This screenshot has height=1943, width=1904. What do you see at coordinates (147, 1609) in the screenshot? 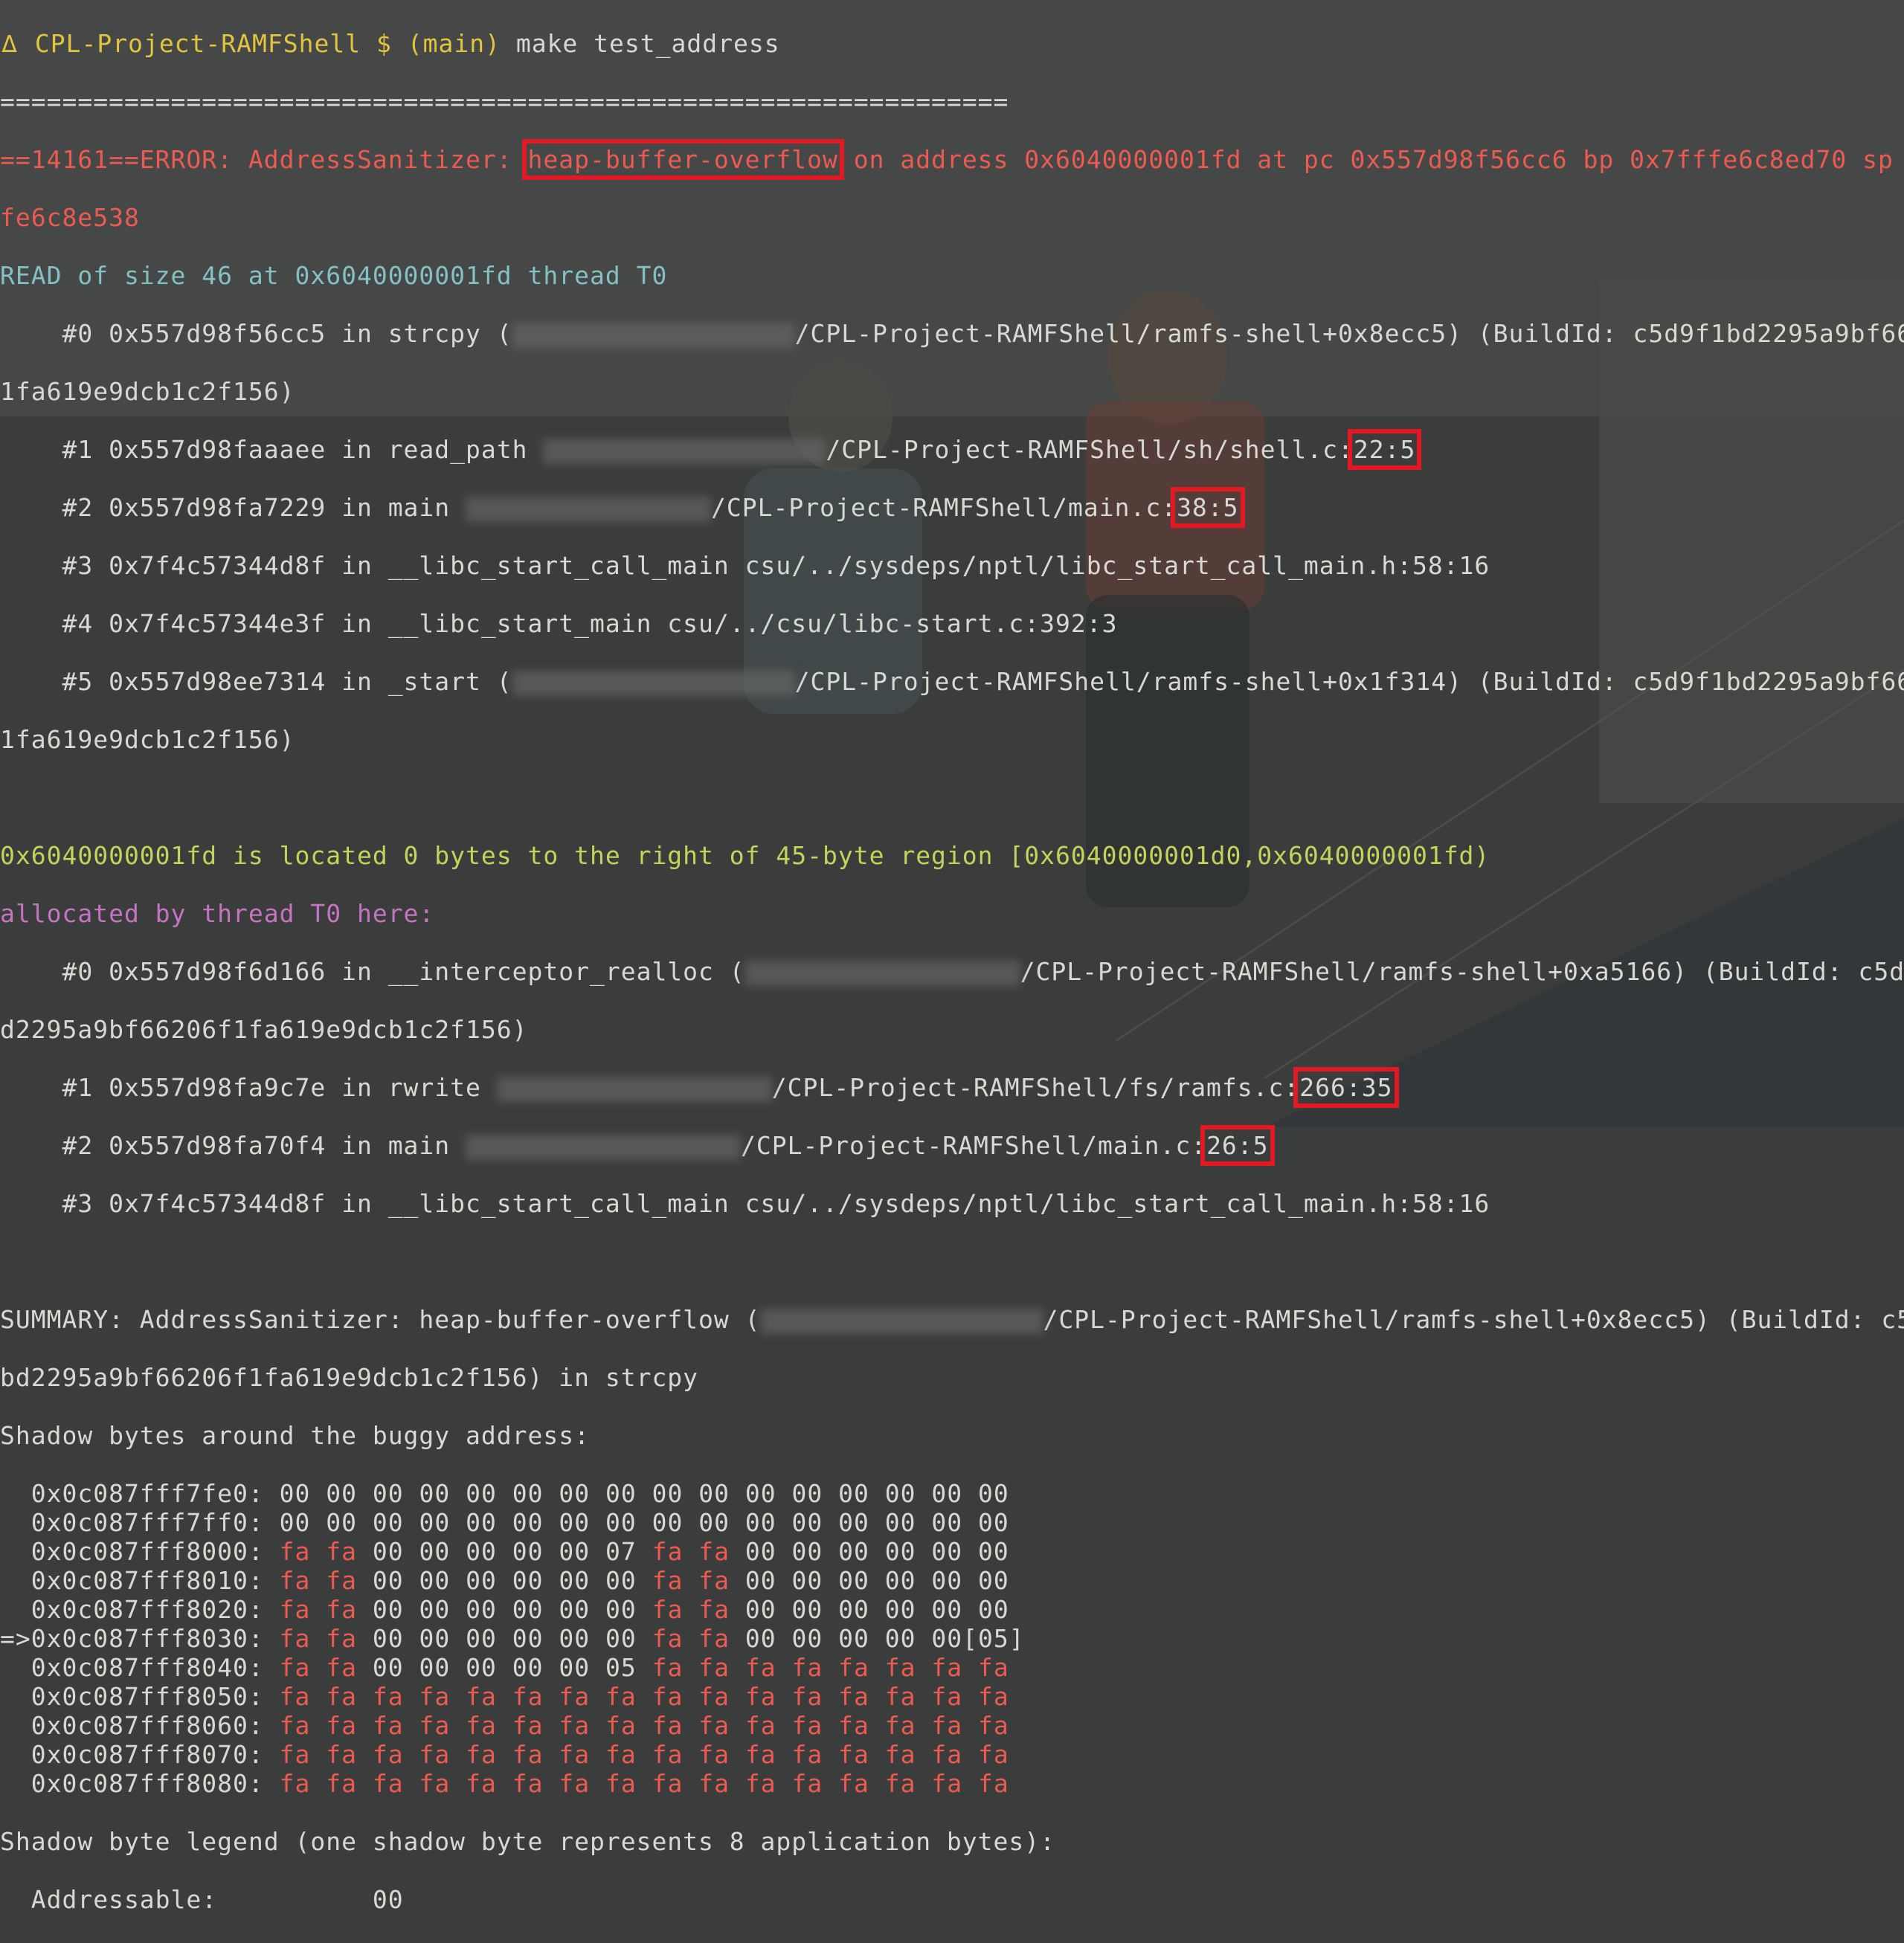
I see `shadow-address: 0x0c087fff8020:` at bounding box center [147, 1609].